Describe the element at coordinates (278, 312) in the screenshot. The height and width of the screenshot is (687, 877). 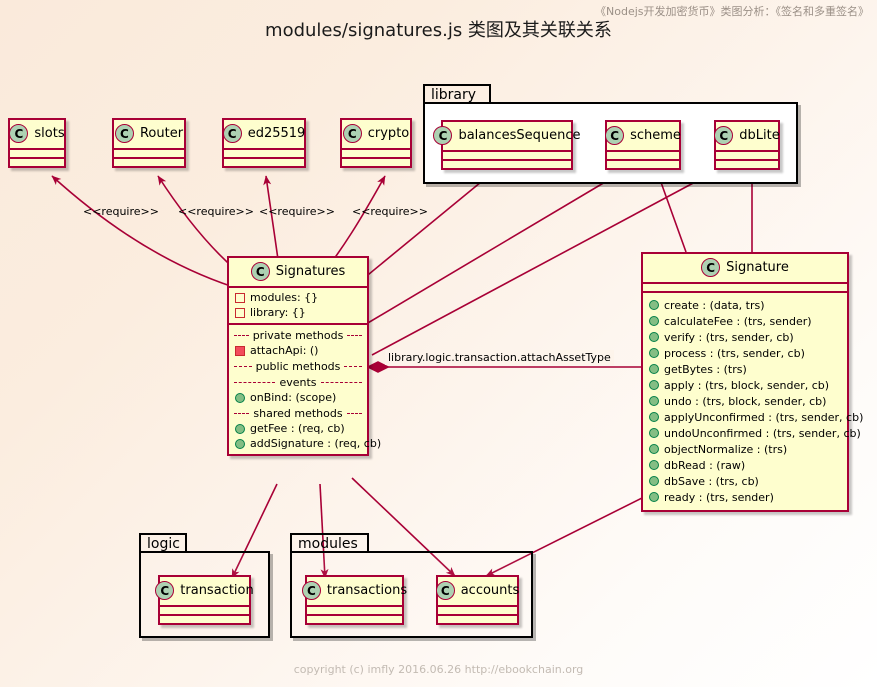
I see `attribute-label: library: {}` at that location.